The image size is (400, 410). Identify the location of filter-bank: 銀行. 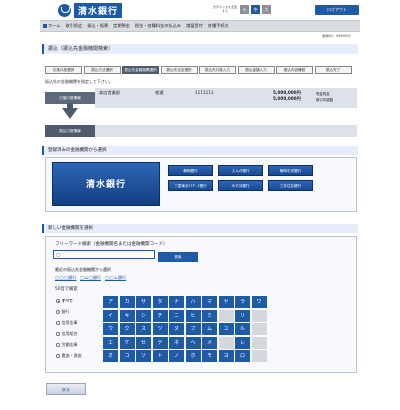
(63, 312).